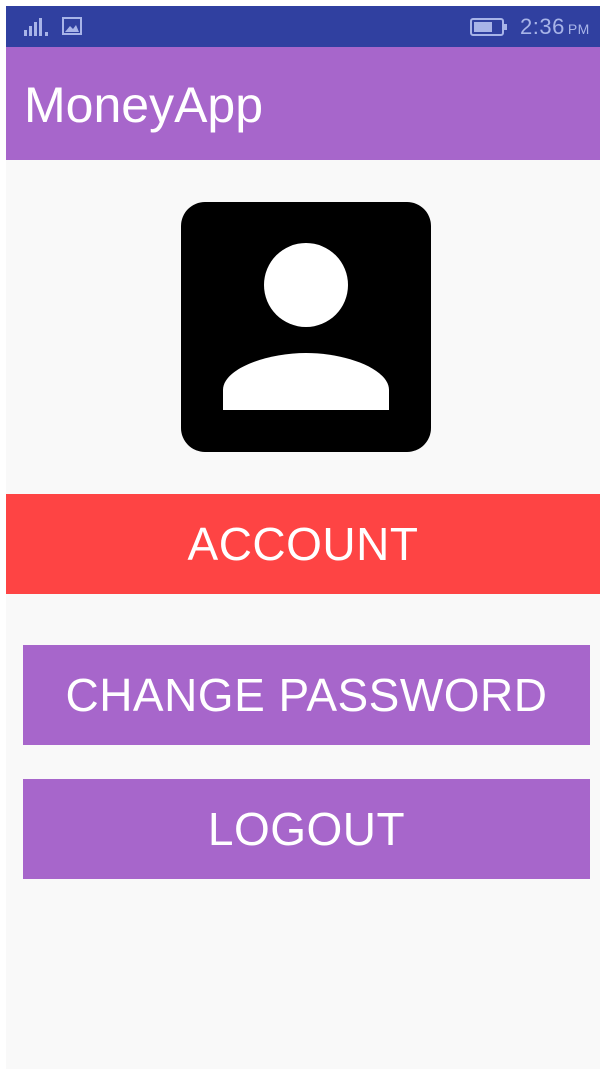 This screenshot has height=1069, width=600. Describe the element at coordinates (144, 105) in the screenshot. I see `app-title: MoneyApp` at that location.